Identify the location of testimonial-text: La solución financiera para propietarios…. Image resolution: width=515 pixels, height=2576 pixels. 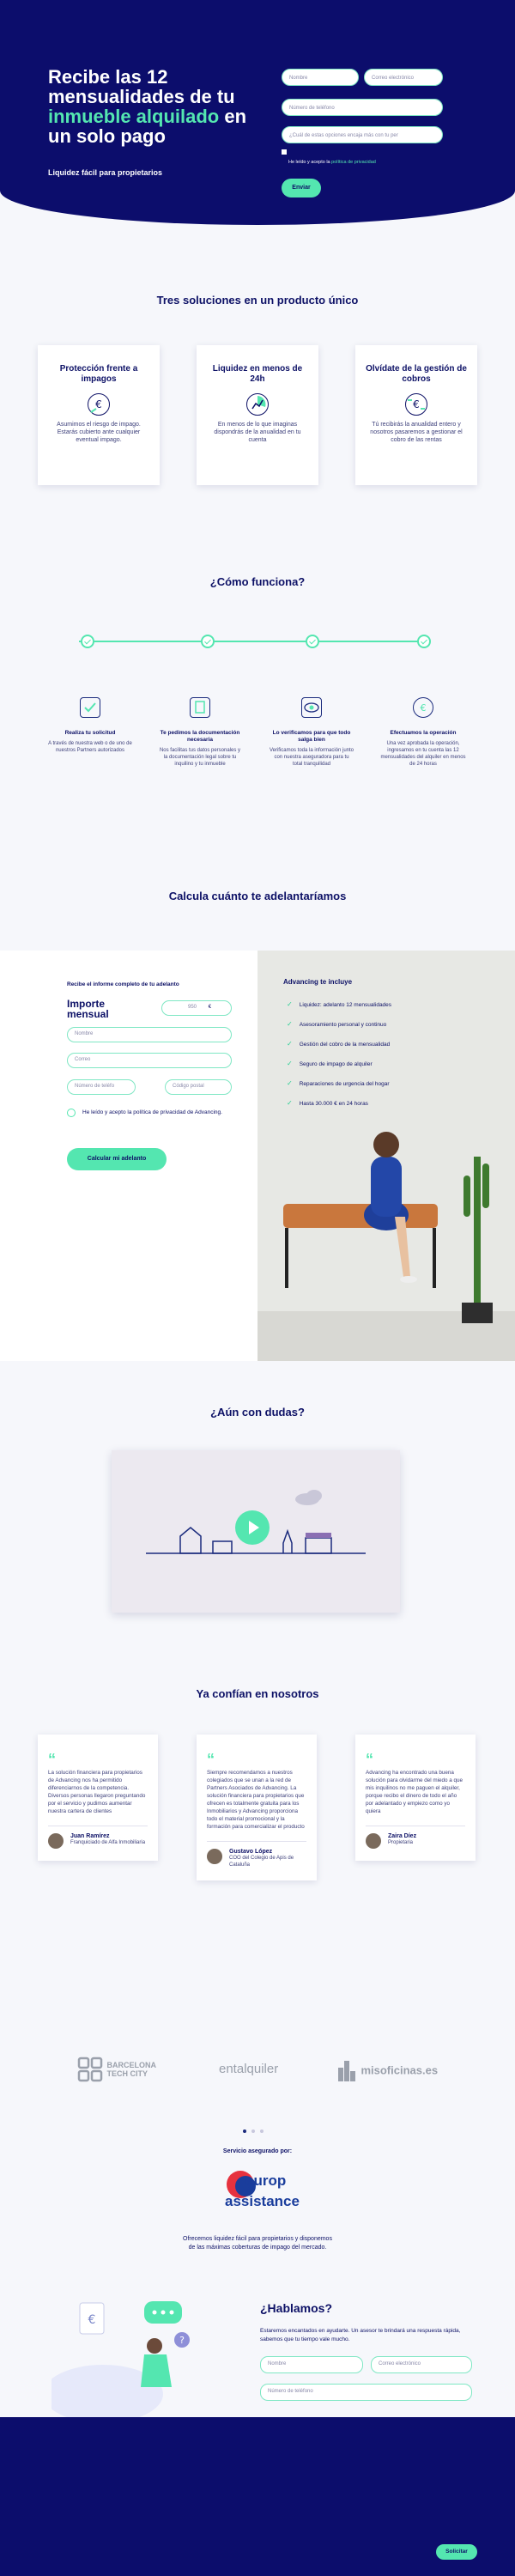
(97, 1792).